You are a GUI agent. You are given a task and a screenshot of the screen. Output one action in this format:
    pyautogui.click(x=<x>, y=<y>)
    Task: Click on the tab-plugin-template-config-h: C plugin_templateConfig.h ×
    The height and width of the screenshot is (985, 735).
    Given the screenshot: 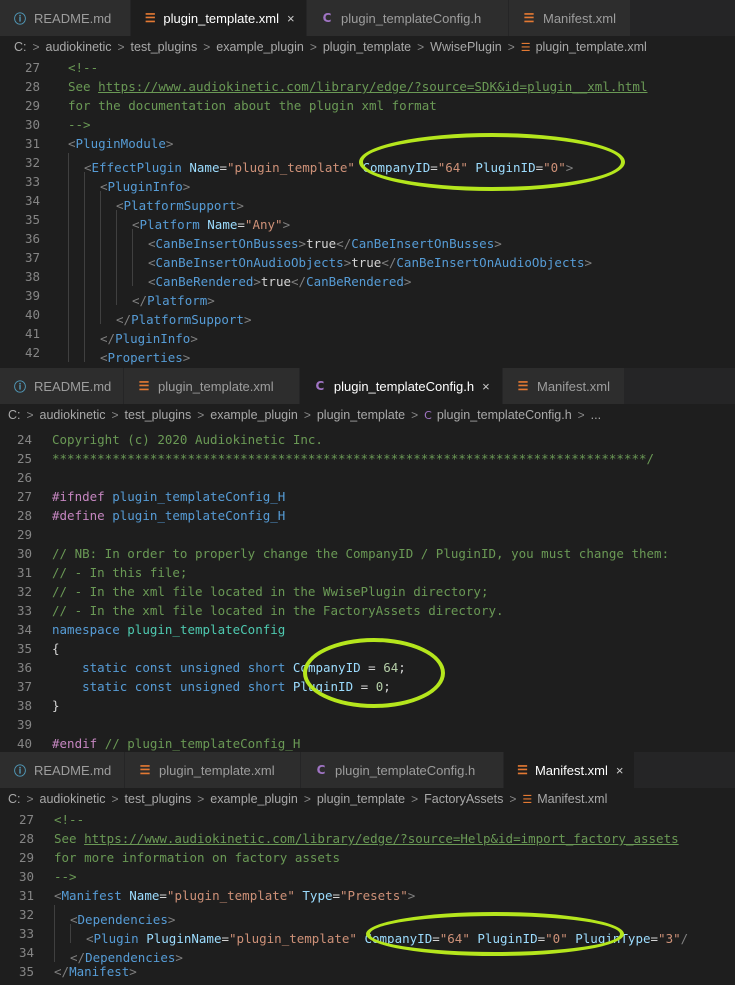 What is the action you would take?
    pyautogui.click(x=401, y=386)
    